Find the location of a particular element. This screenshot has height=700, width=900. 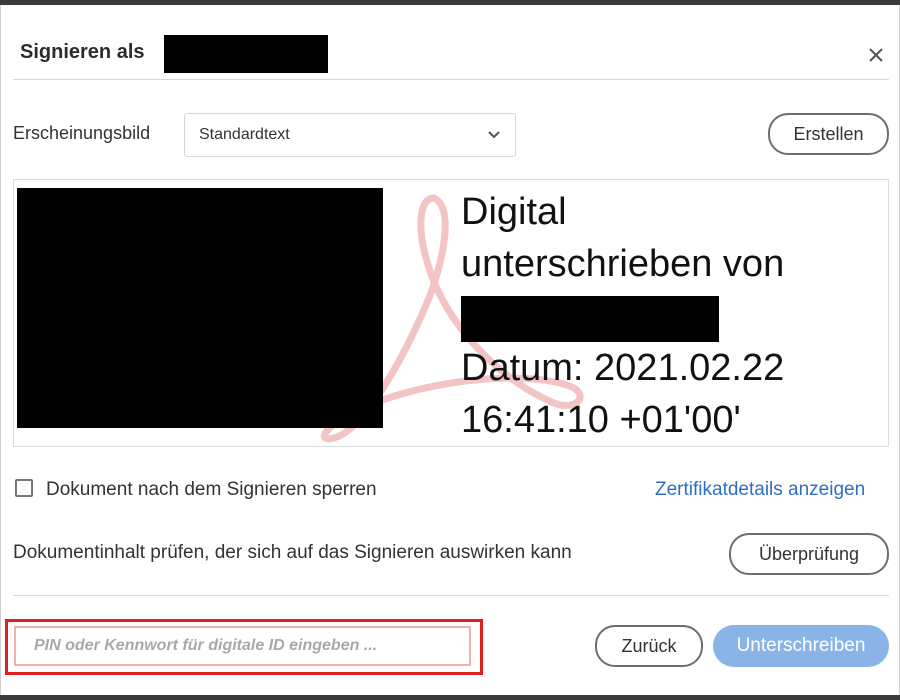

signature-line-time: 16:41:10 +01'00' is located at coordinates (601, 420).